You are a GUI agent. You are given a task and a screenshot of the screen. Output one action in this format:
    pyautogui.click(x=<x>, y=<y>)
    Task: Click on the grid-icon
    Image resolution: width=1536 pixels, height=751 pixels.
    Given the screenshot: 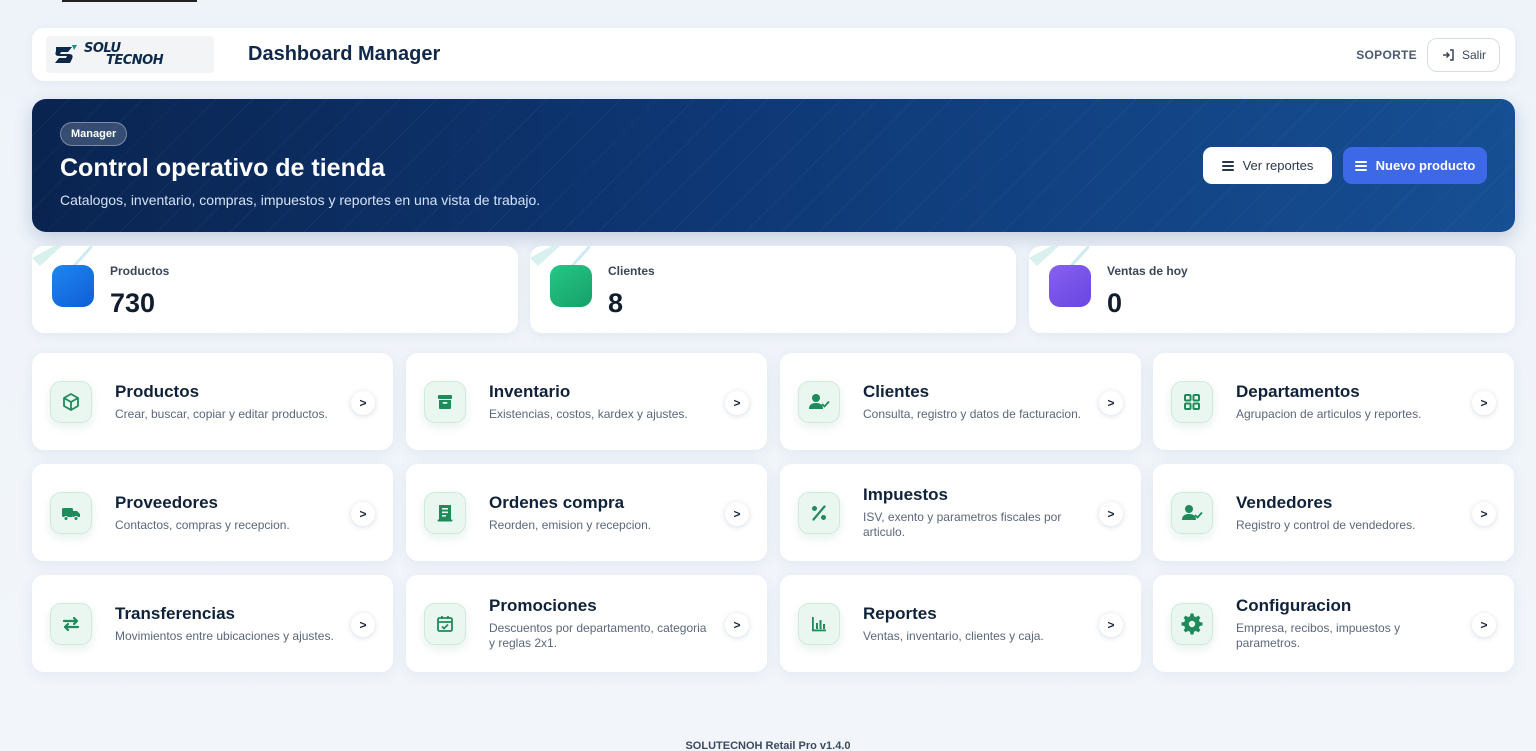 What is the action you would take?
    pyautogui.click(x=1192, y=402)
    